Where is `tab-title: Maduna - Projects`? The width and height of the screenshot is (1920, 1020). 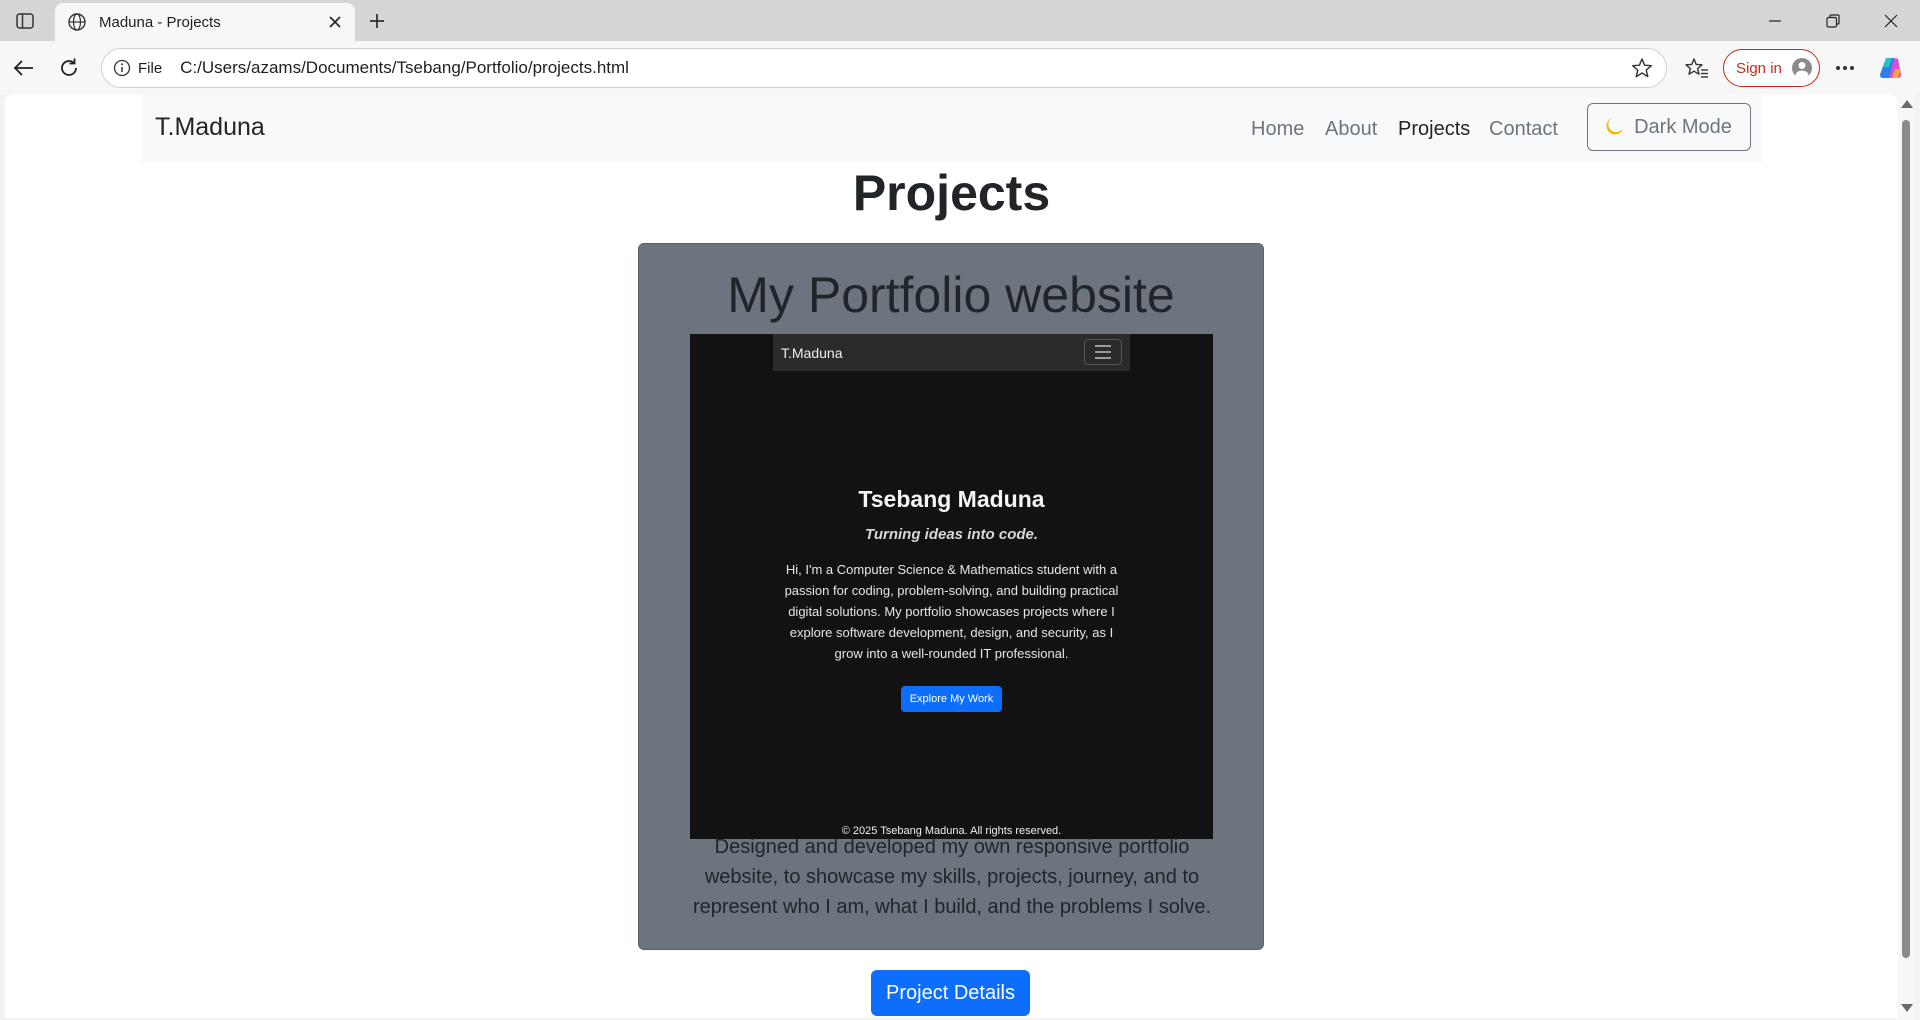 tab-title: Maduna - Projects is located at coordinates (160, 22).